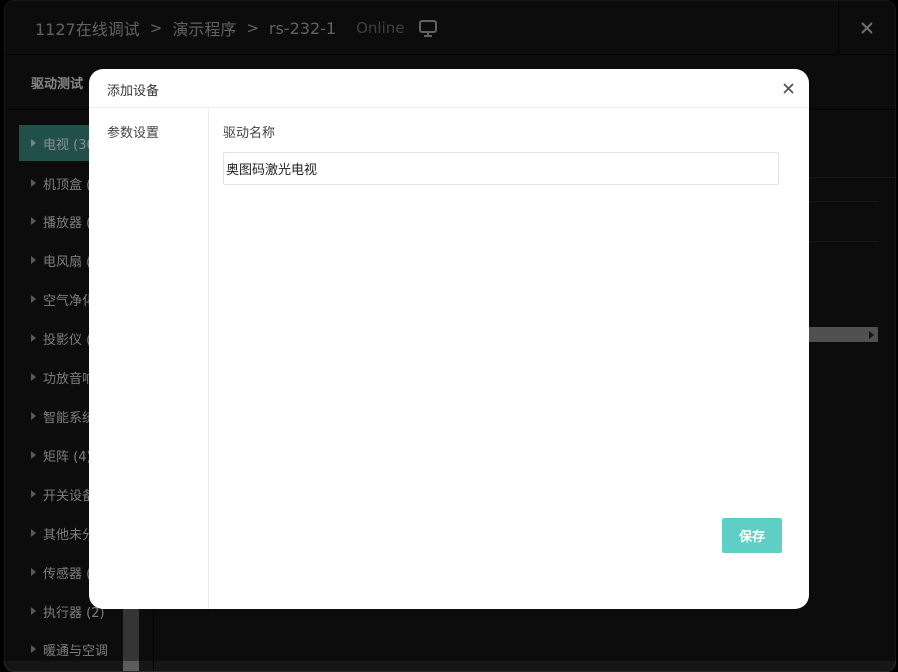  I want to click on save-button: 保存, so click(752, 535).